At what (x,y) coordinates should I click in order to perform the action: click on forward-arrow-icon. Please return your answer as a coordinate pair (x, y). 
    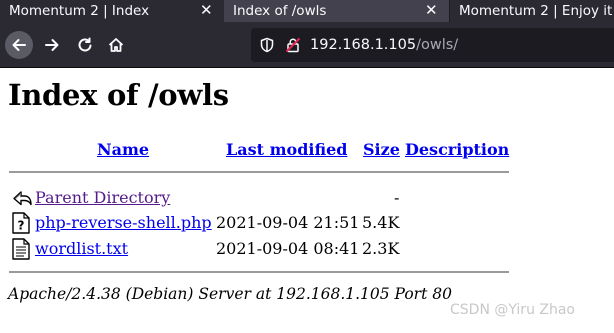
    Looking at the image, I should click on (52, 45).